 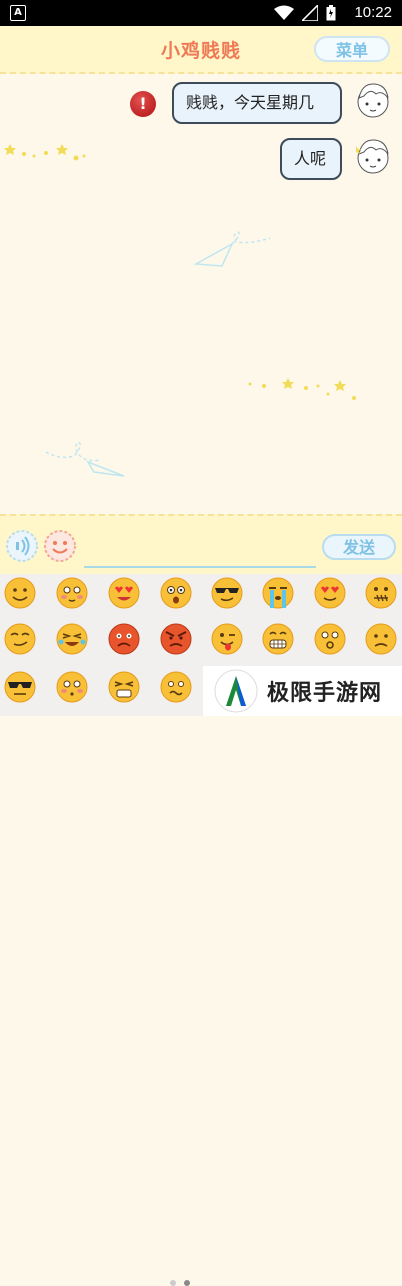 What do you see at coordinates (72, 639) in the screenshot?
I see `laughing-tears-icon` at bounding box center [72, 639].